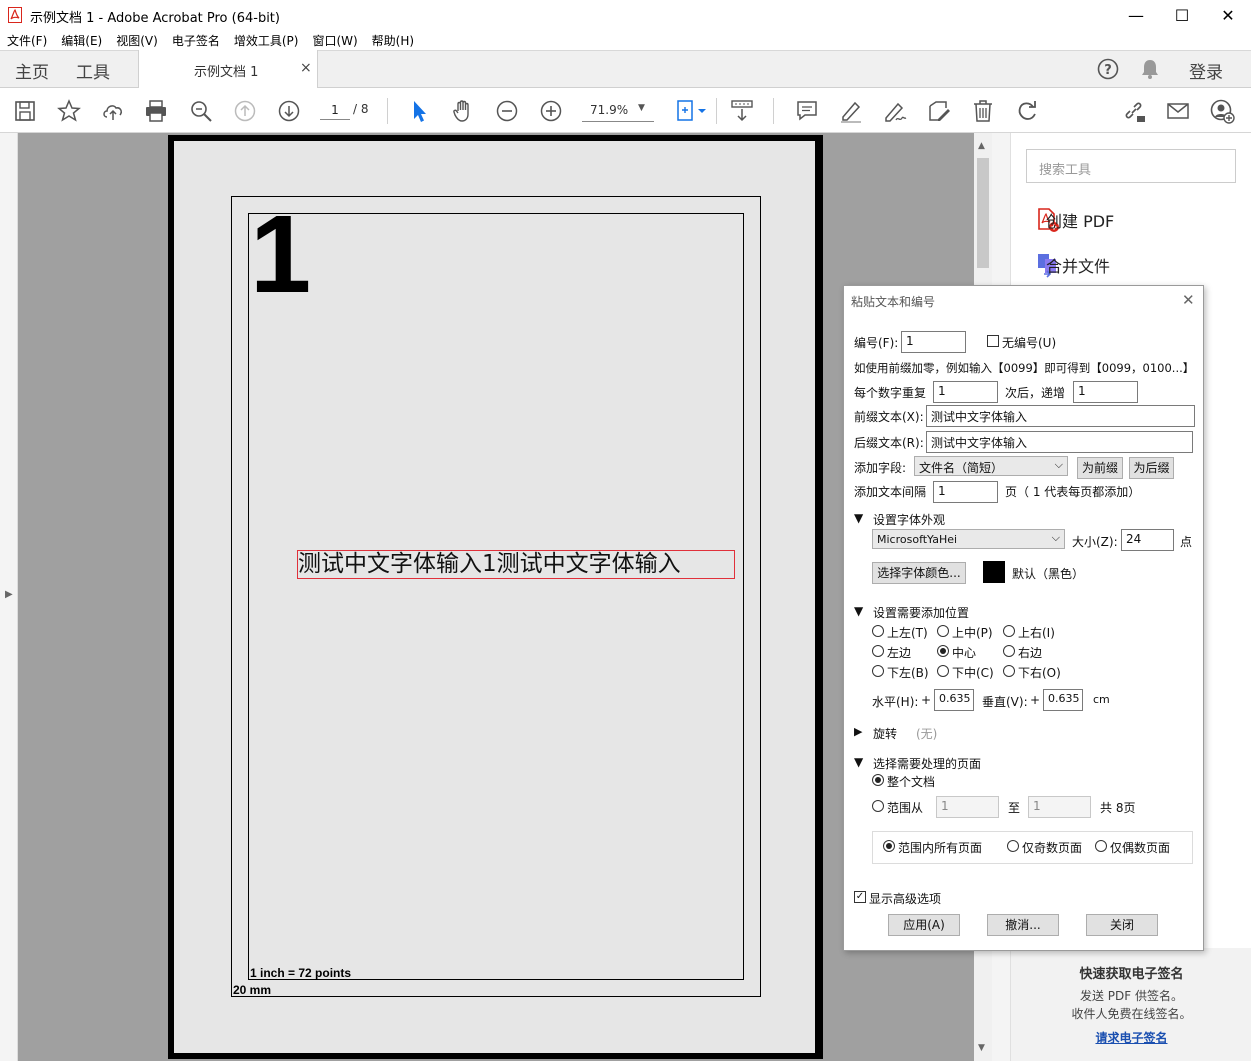  I want to click on hand-tool-icon, so click(463, 111).